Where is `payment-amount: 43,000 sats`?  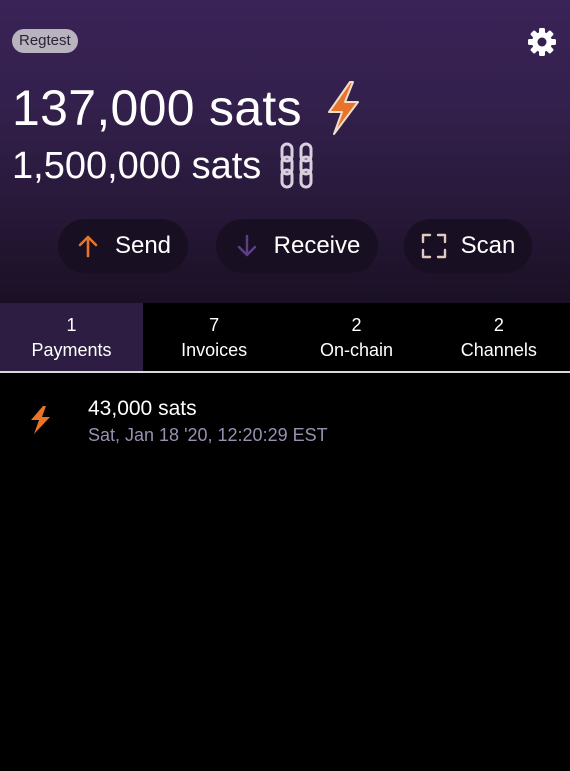 payment-amount: 43,000 sats is located at coordinates (142, 408).